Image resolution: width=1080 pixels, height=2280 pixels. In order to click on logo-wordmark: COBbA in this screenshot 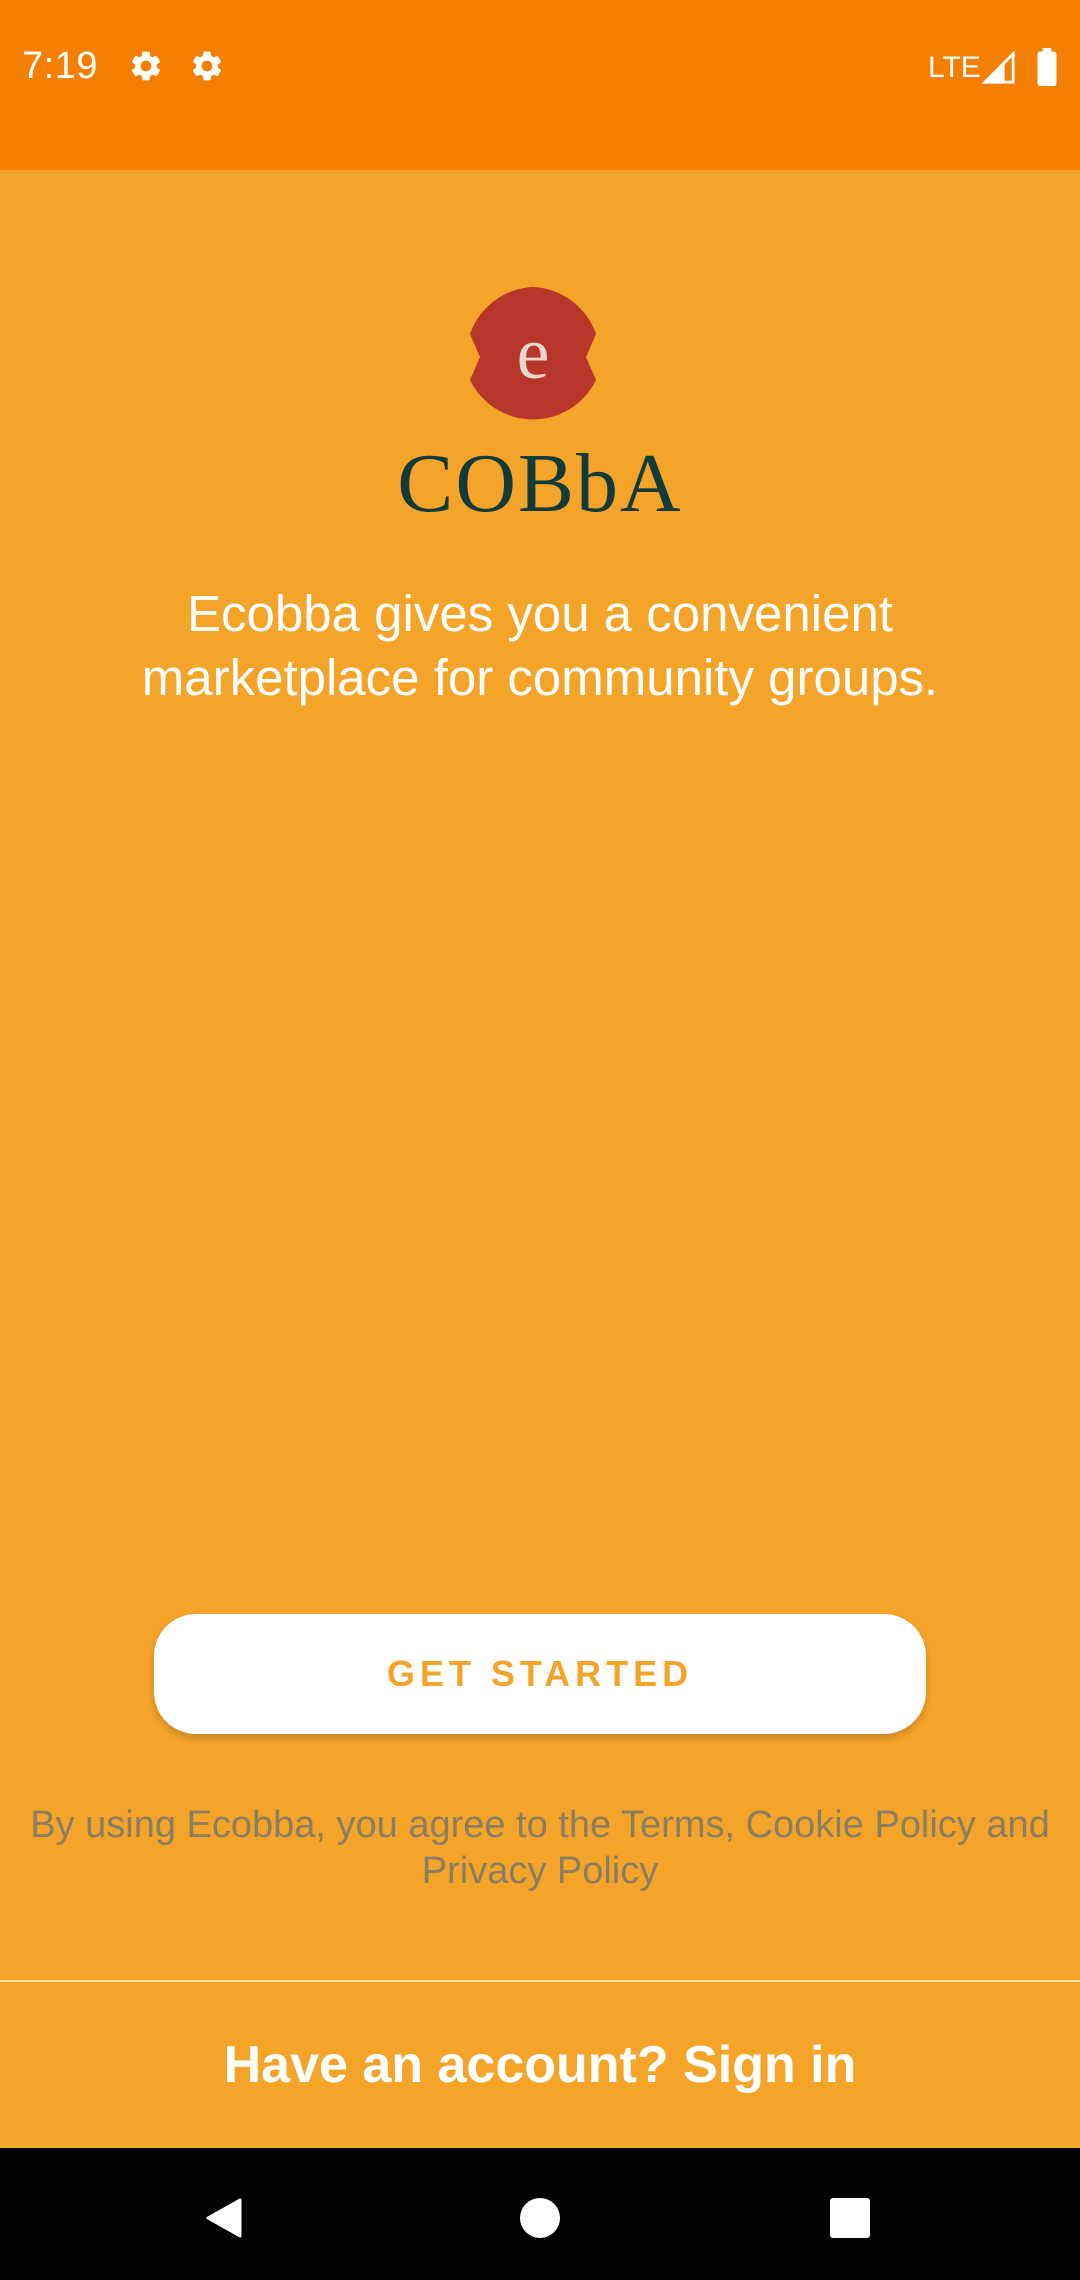, I will do `click(540, 483)`.